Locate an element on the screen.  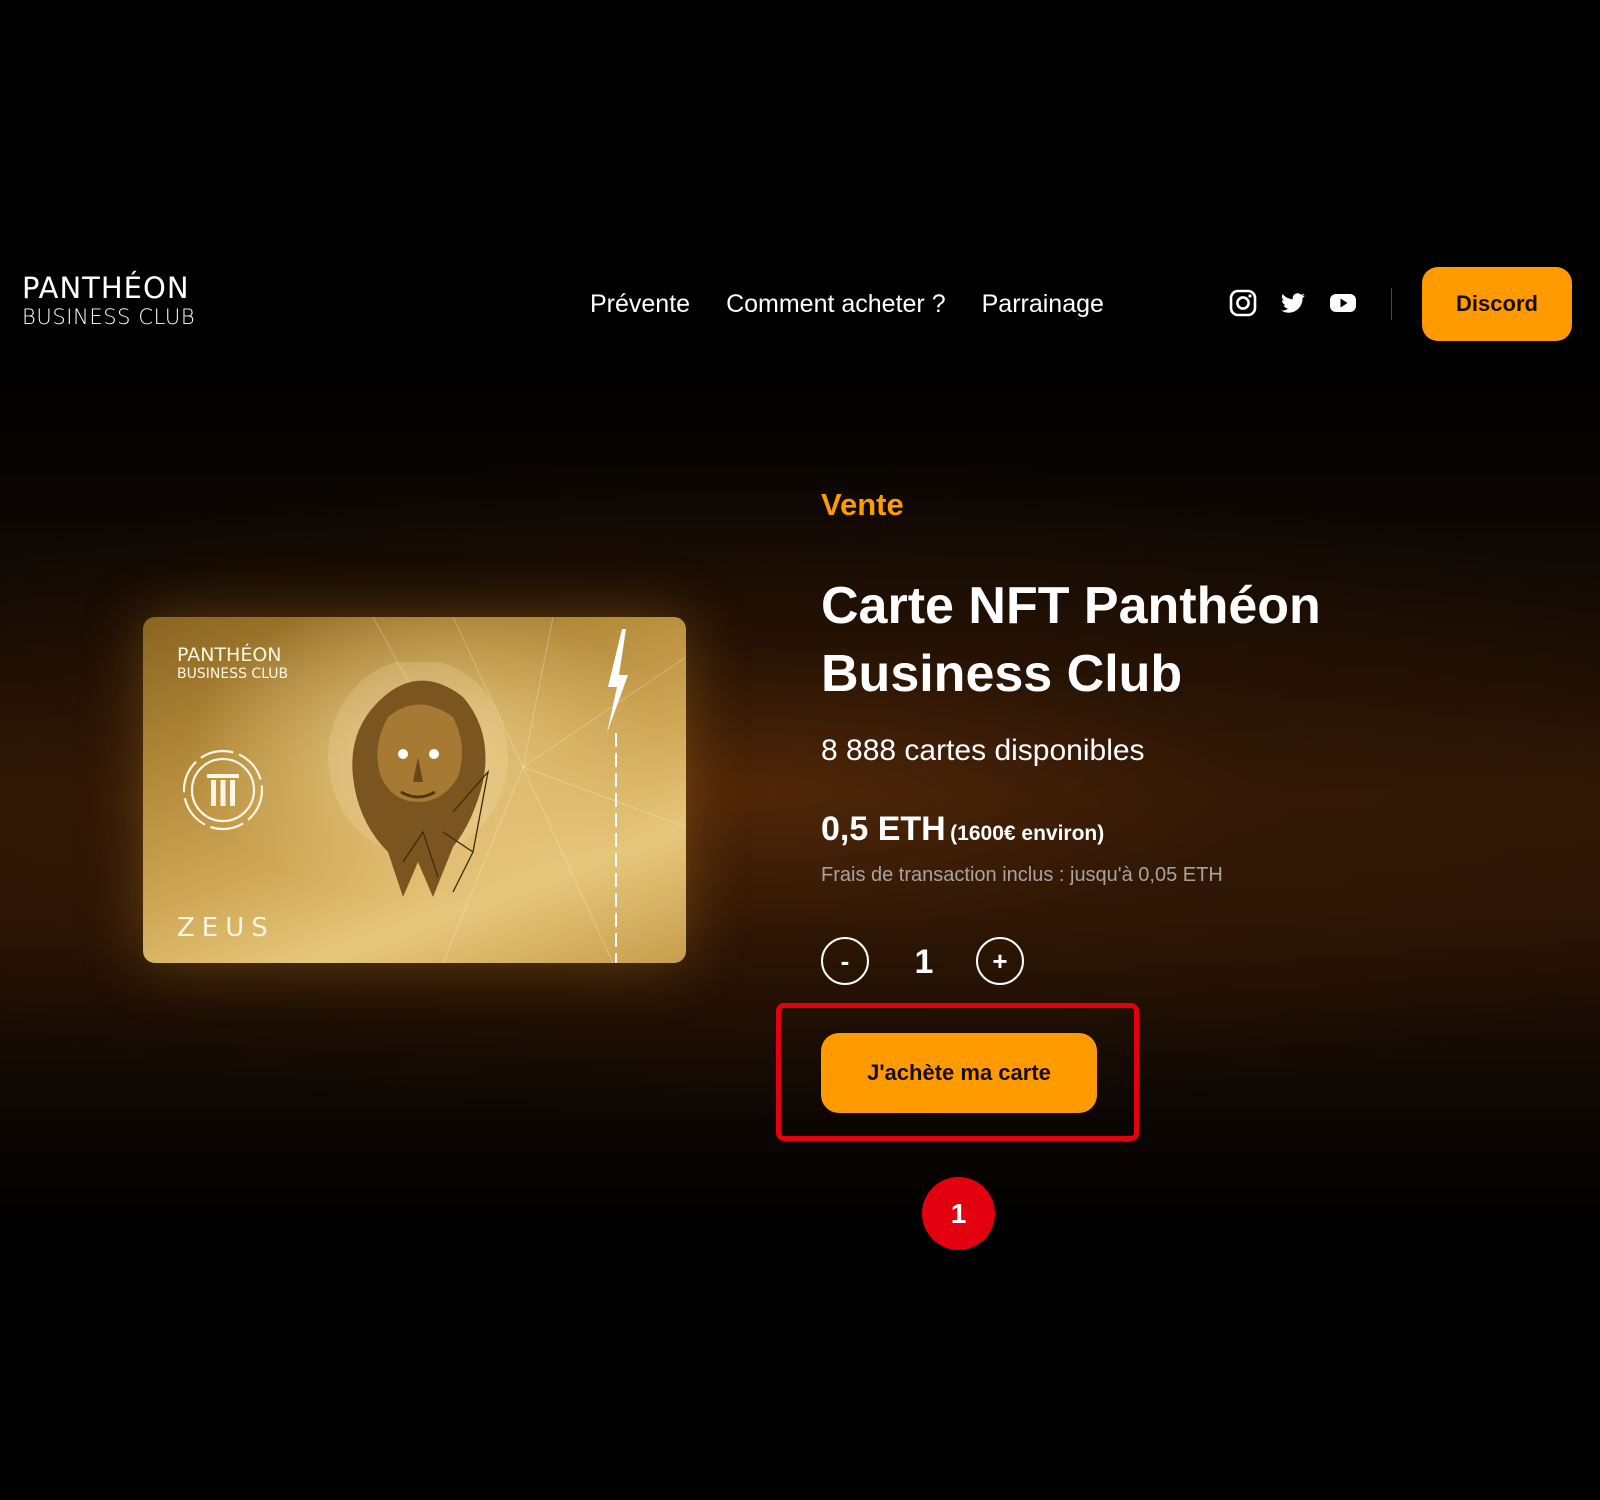
nav-link-parrainage: Parrainage is located at coordinates (1043, 304).